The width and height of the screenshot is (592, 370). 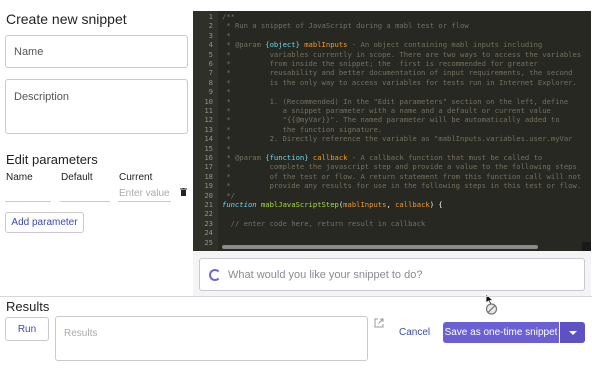 What do you see at coordinates (144, 201) in the screenshot?
I see `param-current-input` at bounding box center [144, 201].